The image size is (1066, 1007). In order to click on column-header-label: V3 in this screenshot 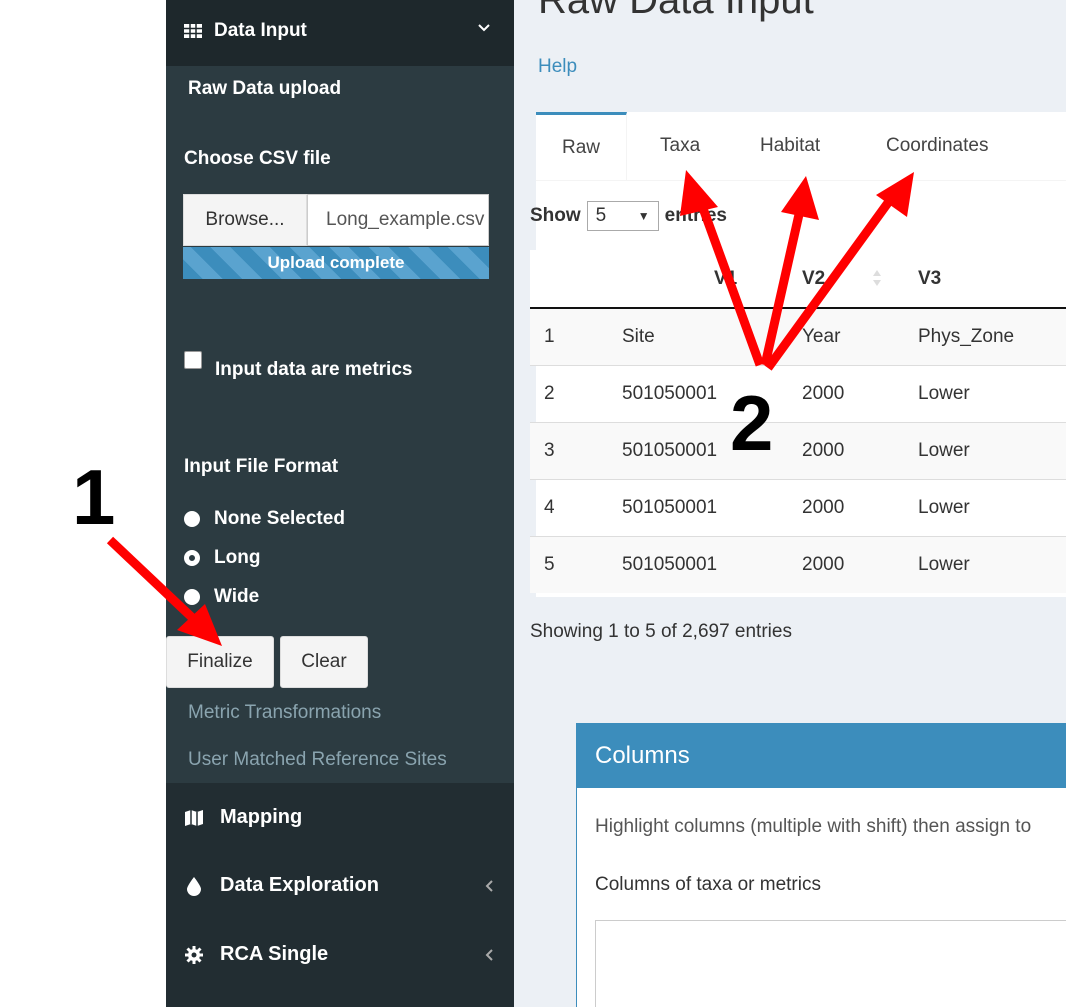, I will do `click(930, 278)`.